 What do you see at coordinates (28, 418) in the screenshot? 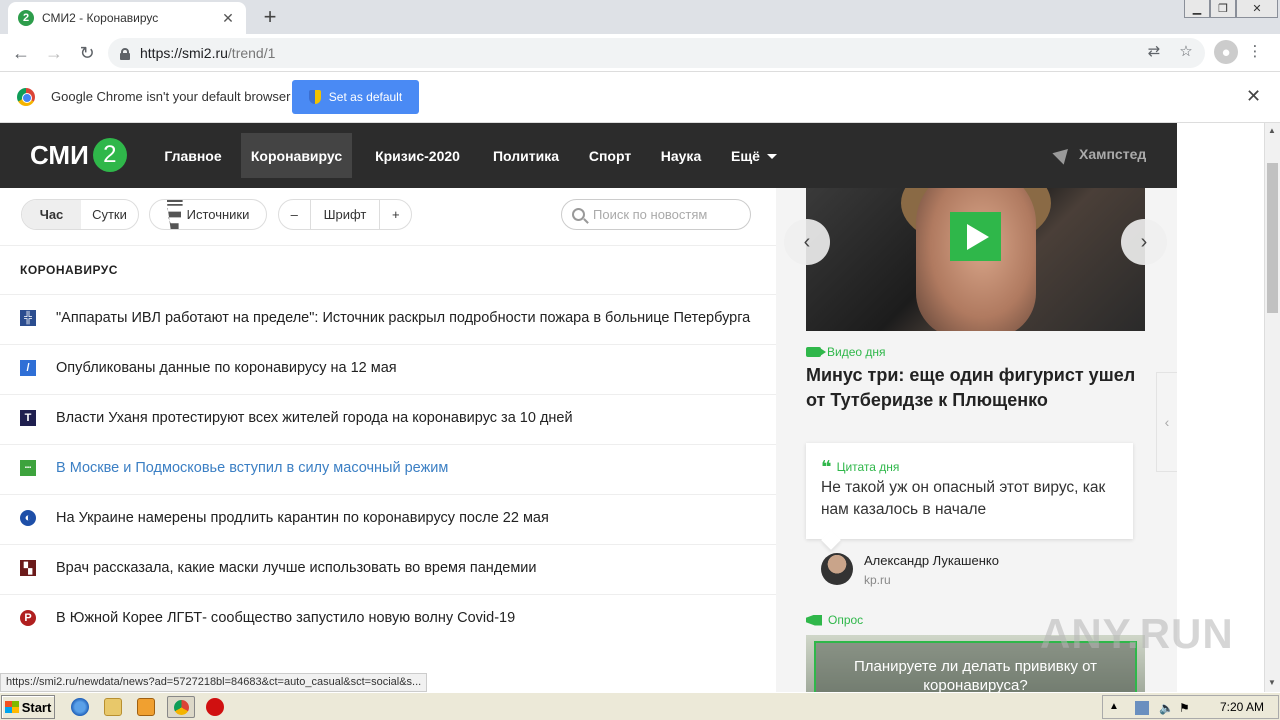
I see `source-t-icon: T` at bounding box center [28, 418].